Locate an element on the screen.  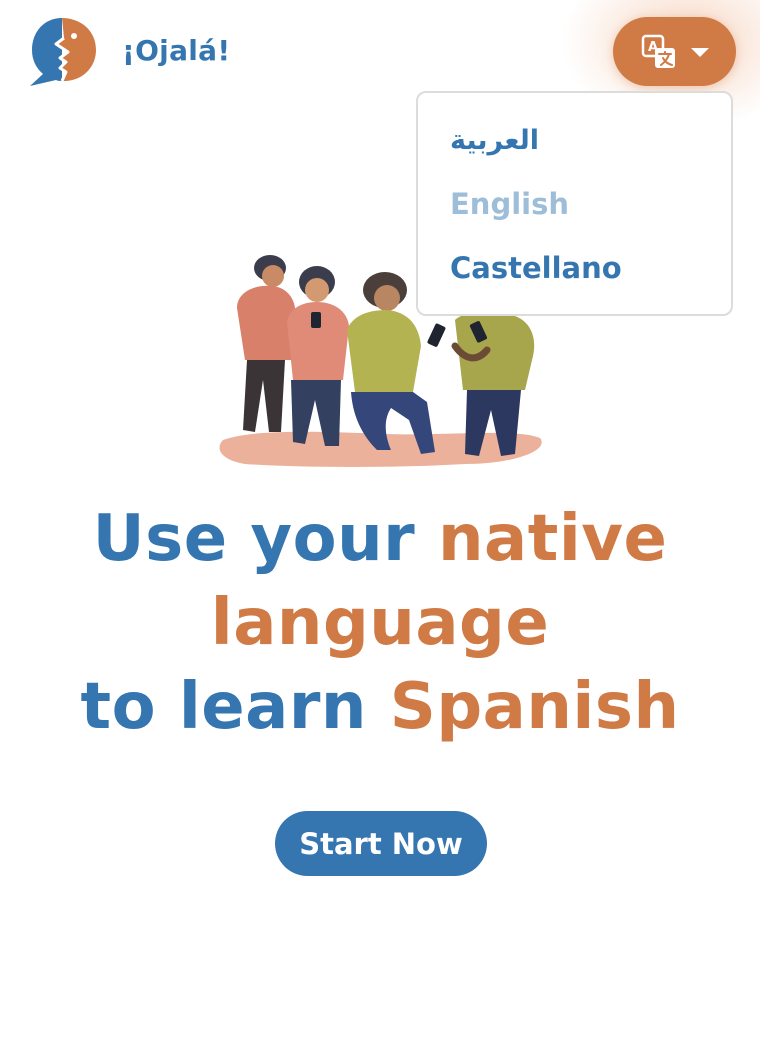
caret-down-icon is located at coordinates (699, 52).